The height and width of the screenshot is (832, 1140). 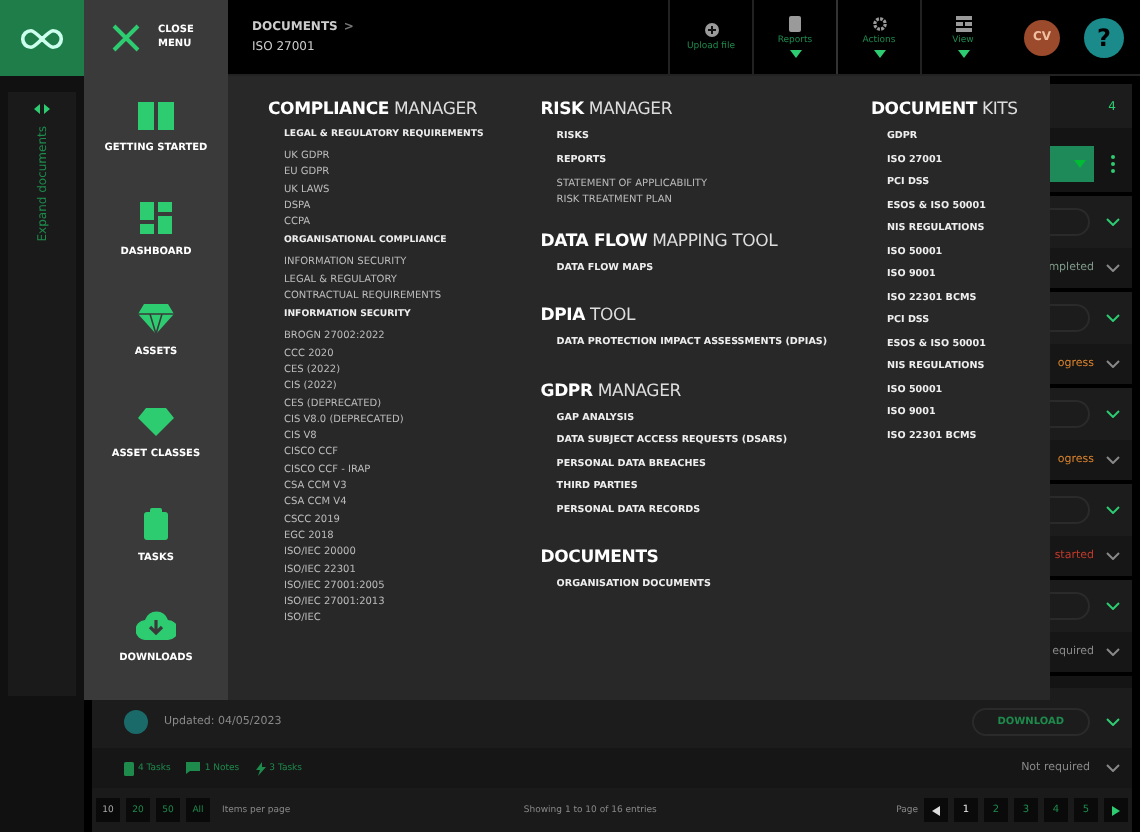 What do you see at coordinates (600, 558) in the screenshot?
I see `menu-section-heading: DOCUMENTS` at bounding box center [600, 558].